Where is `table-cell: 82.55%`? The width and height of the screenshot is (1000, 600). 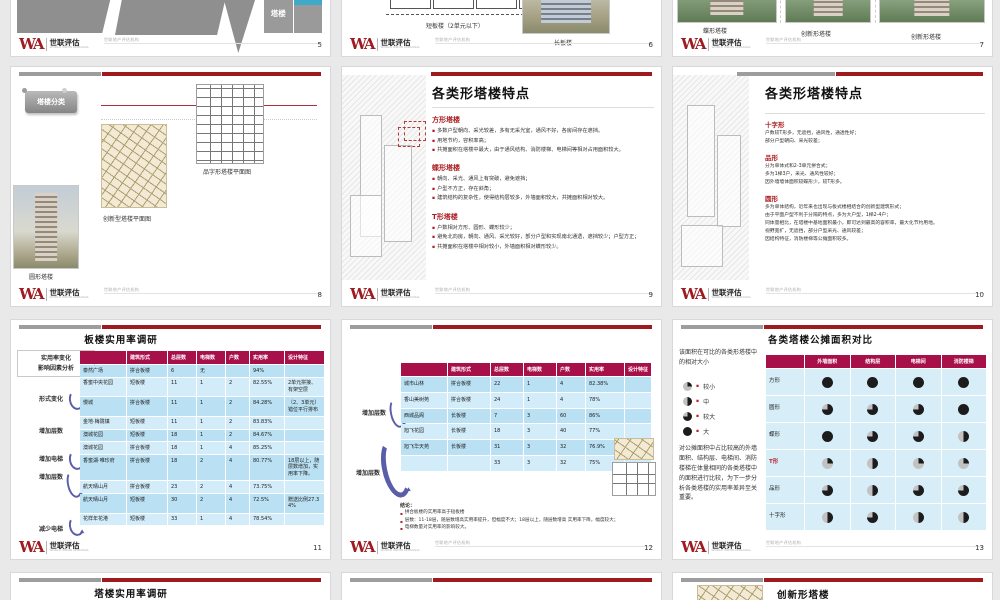
table-cell: 82.55% is located at coordinates (267, 387).